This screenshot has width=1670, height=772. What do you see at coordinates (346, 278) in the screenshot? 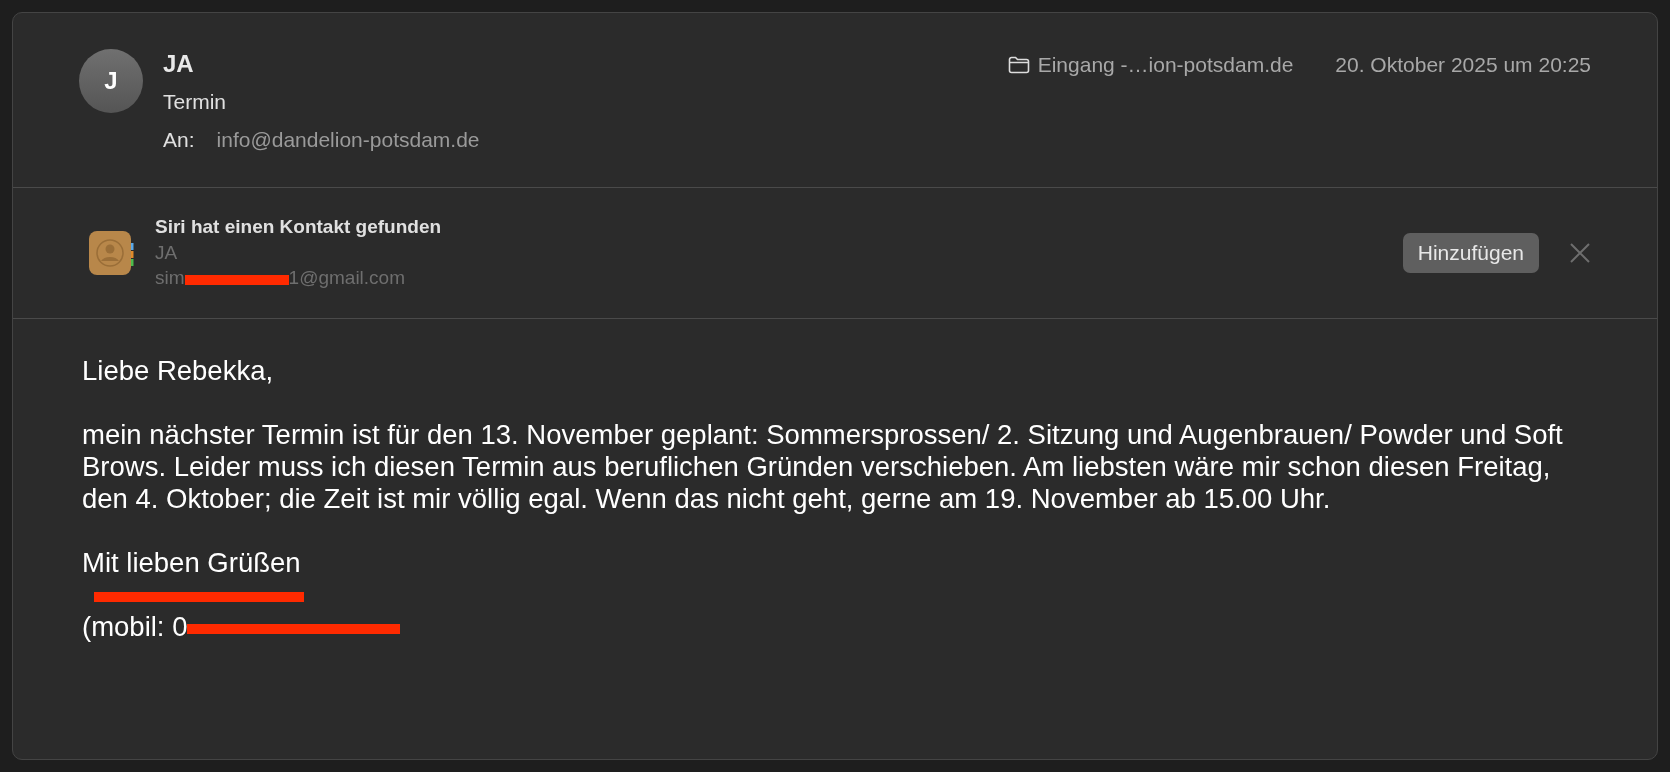
I see `contact-email: 1@gmail.com` at bounding box center [346, 278].